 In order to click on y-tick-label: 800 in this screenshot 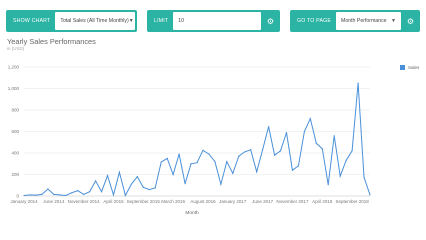, I will do `click(15, 110)`.